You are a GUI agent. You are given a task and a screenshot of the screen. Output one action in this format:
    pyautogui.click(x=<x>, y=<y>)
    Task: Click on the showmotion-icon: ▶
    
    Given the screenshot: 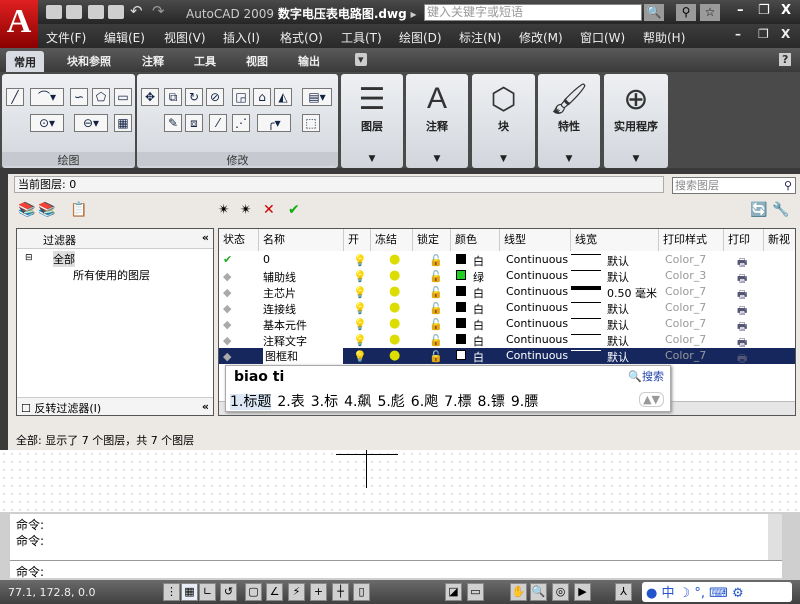 What is the action you would take?
    pyautogui.click(x=582, y=592)
    